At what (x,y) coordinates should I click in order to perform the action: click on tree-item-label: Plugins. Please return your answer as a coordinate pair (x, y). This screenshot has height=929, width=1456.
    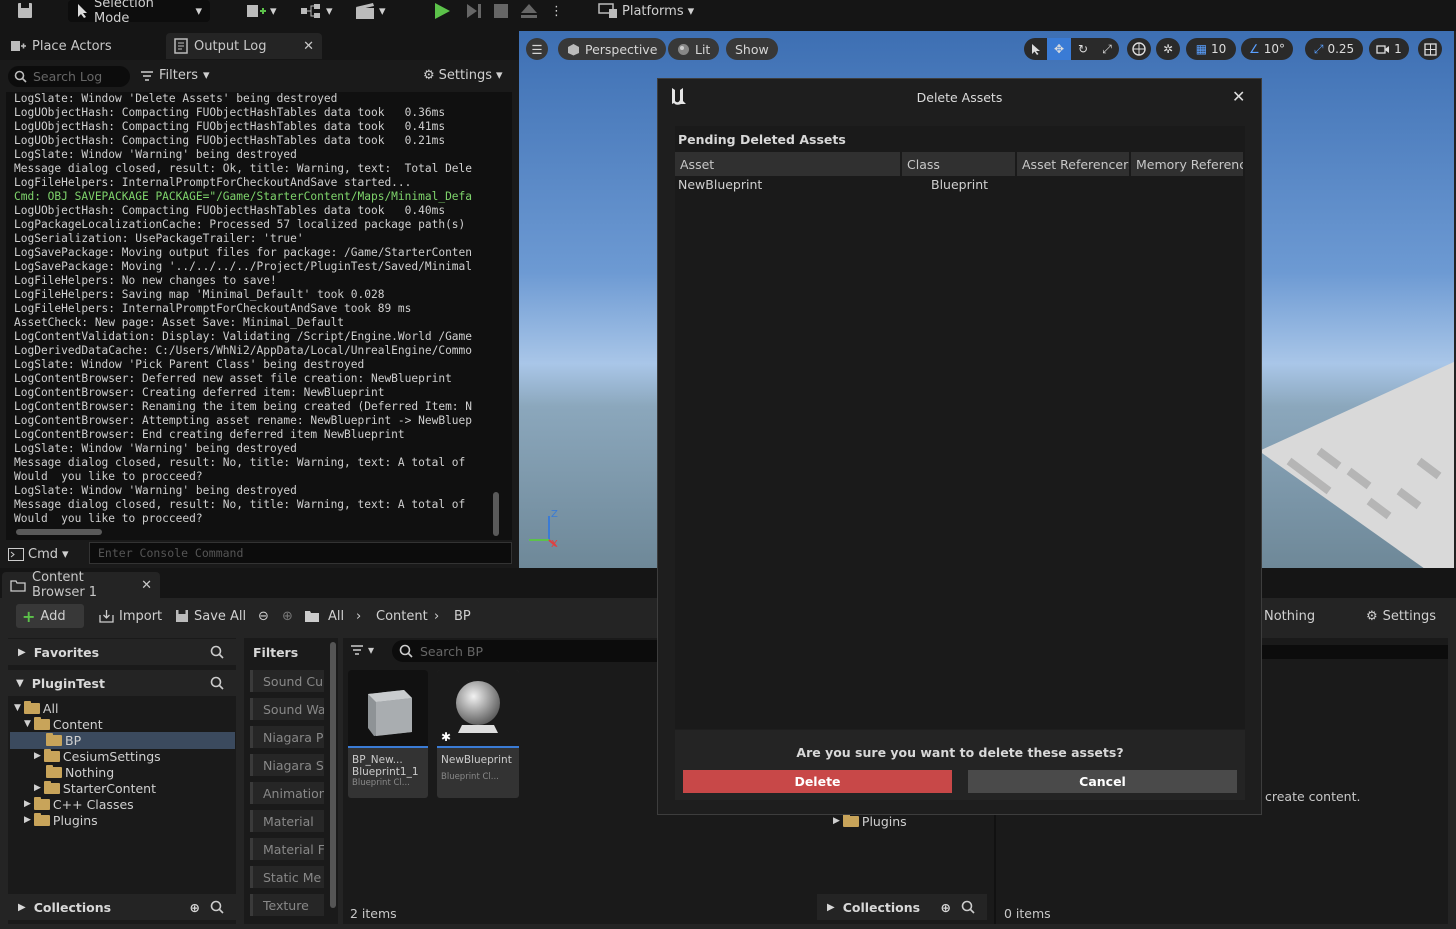
    Looking at the image, I should click on (884, 821).